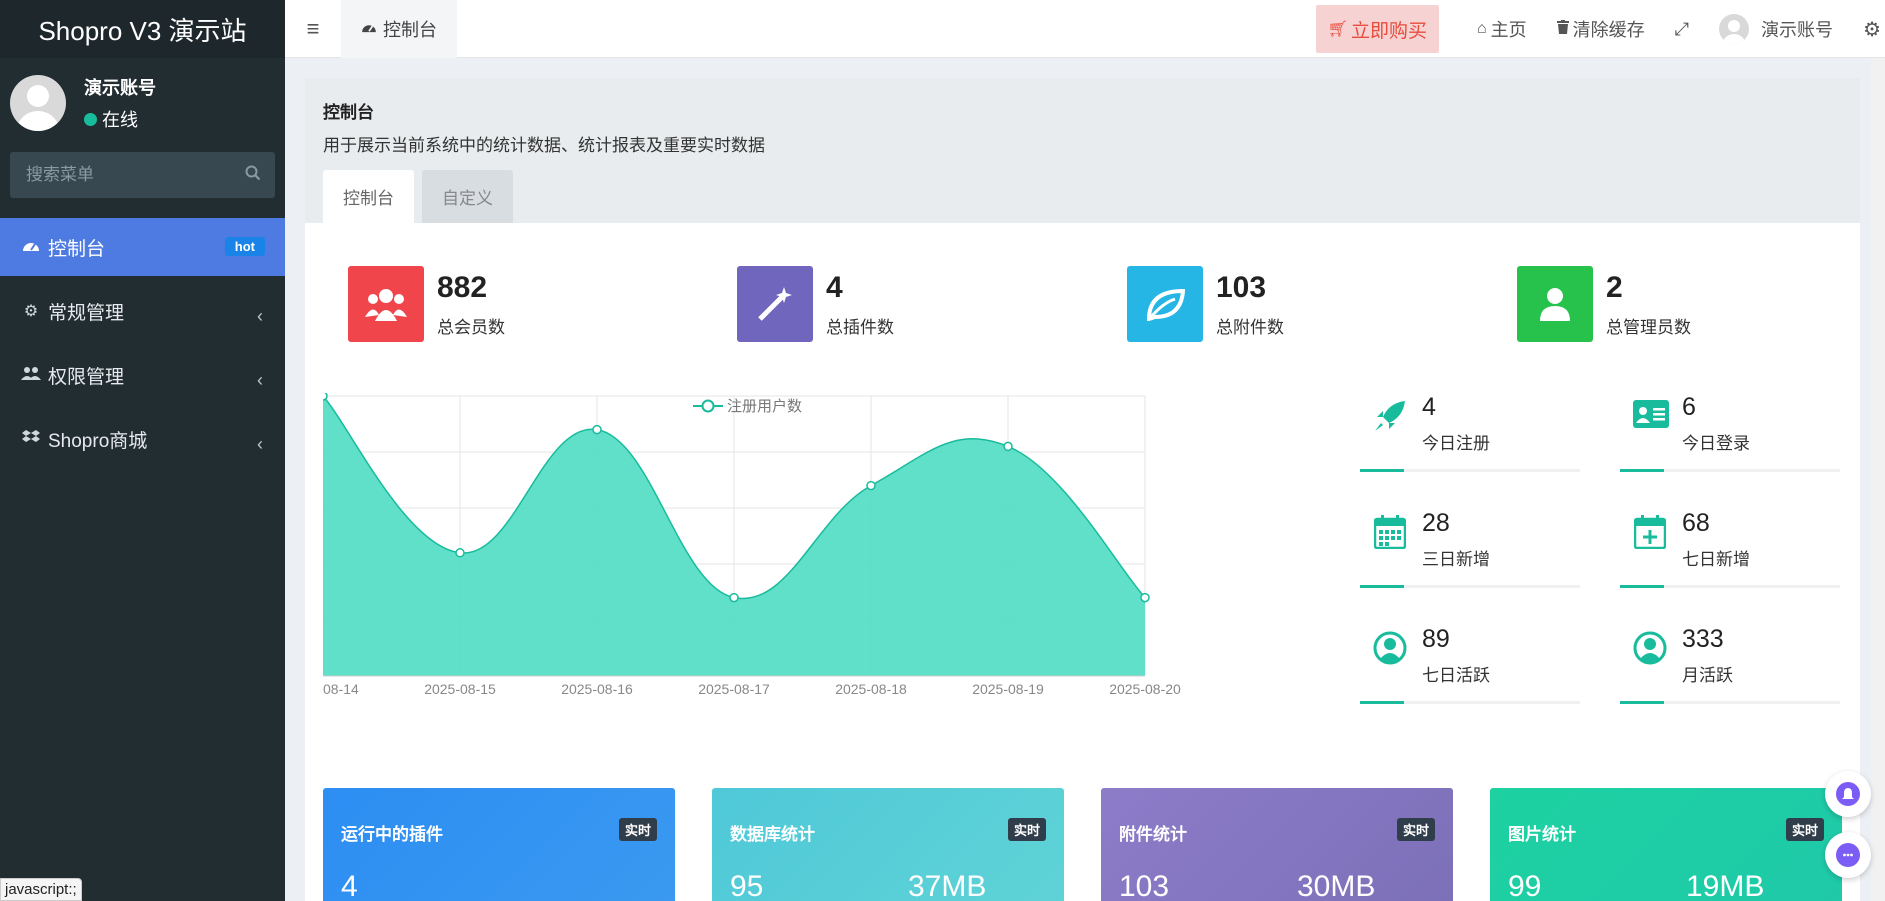 The height and width of the screenshot is (901, 1885). I want to click on x-tick-label: 2025-08-19, so click(1008, 689).